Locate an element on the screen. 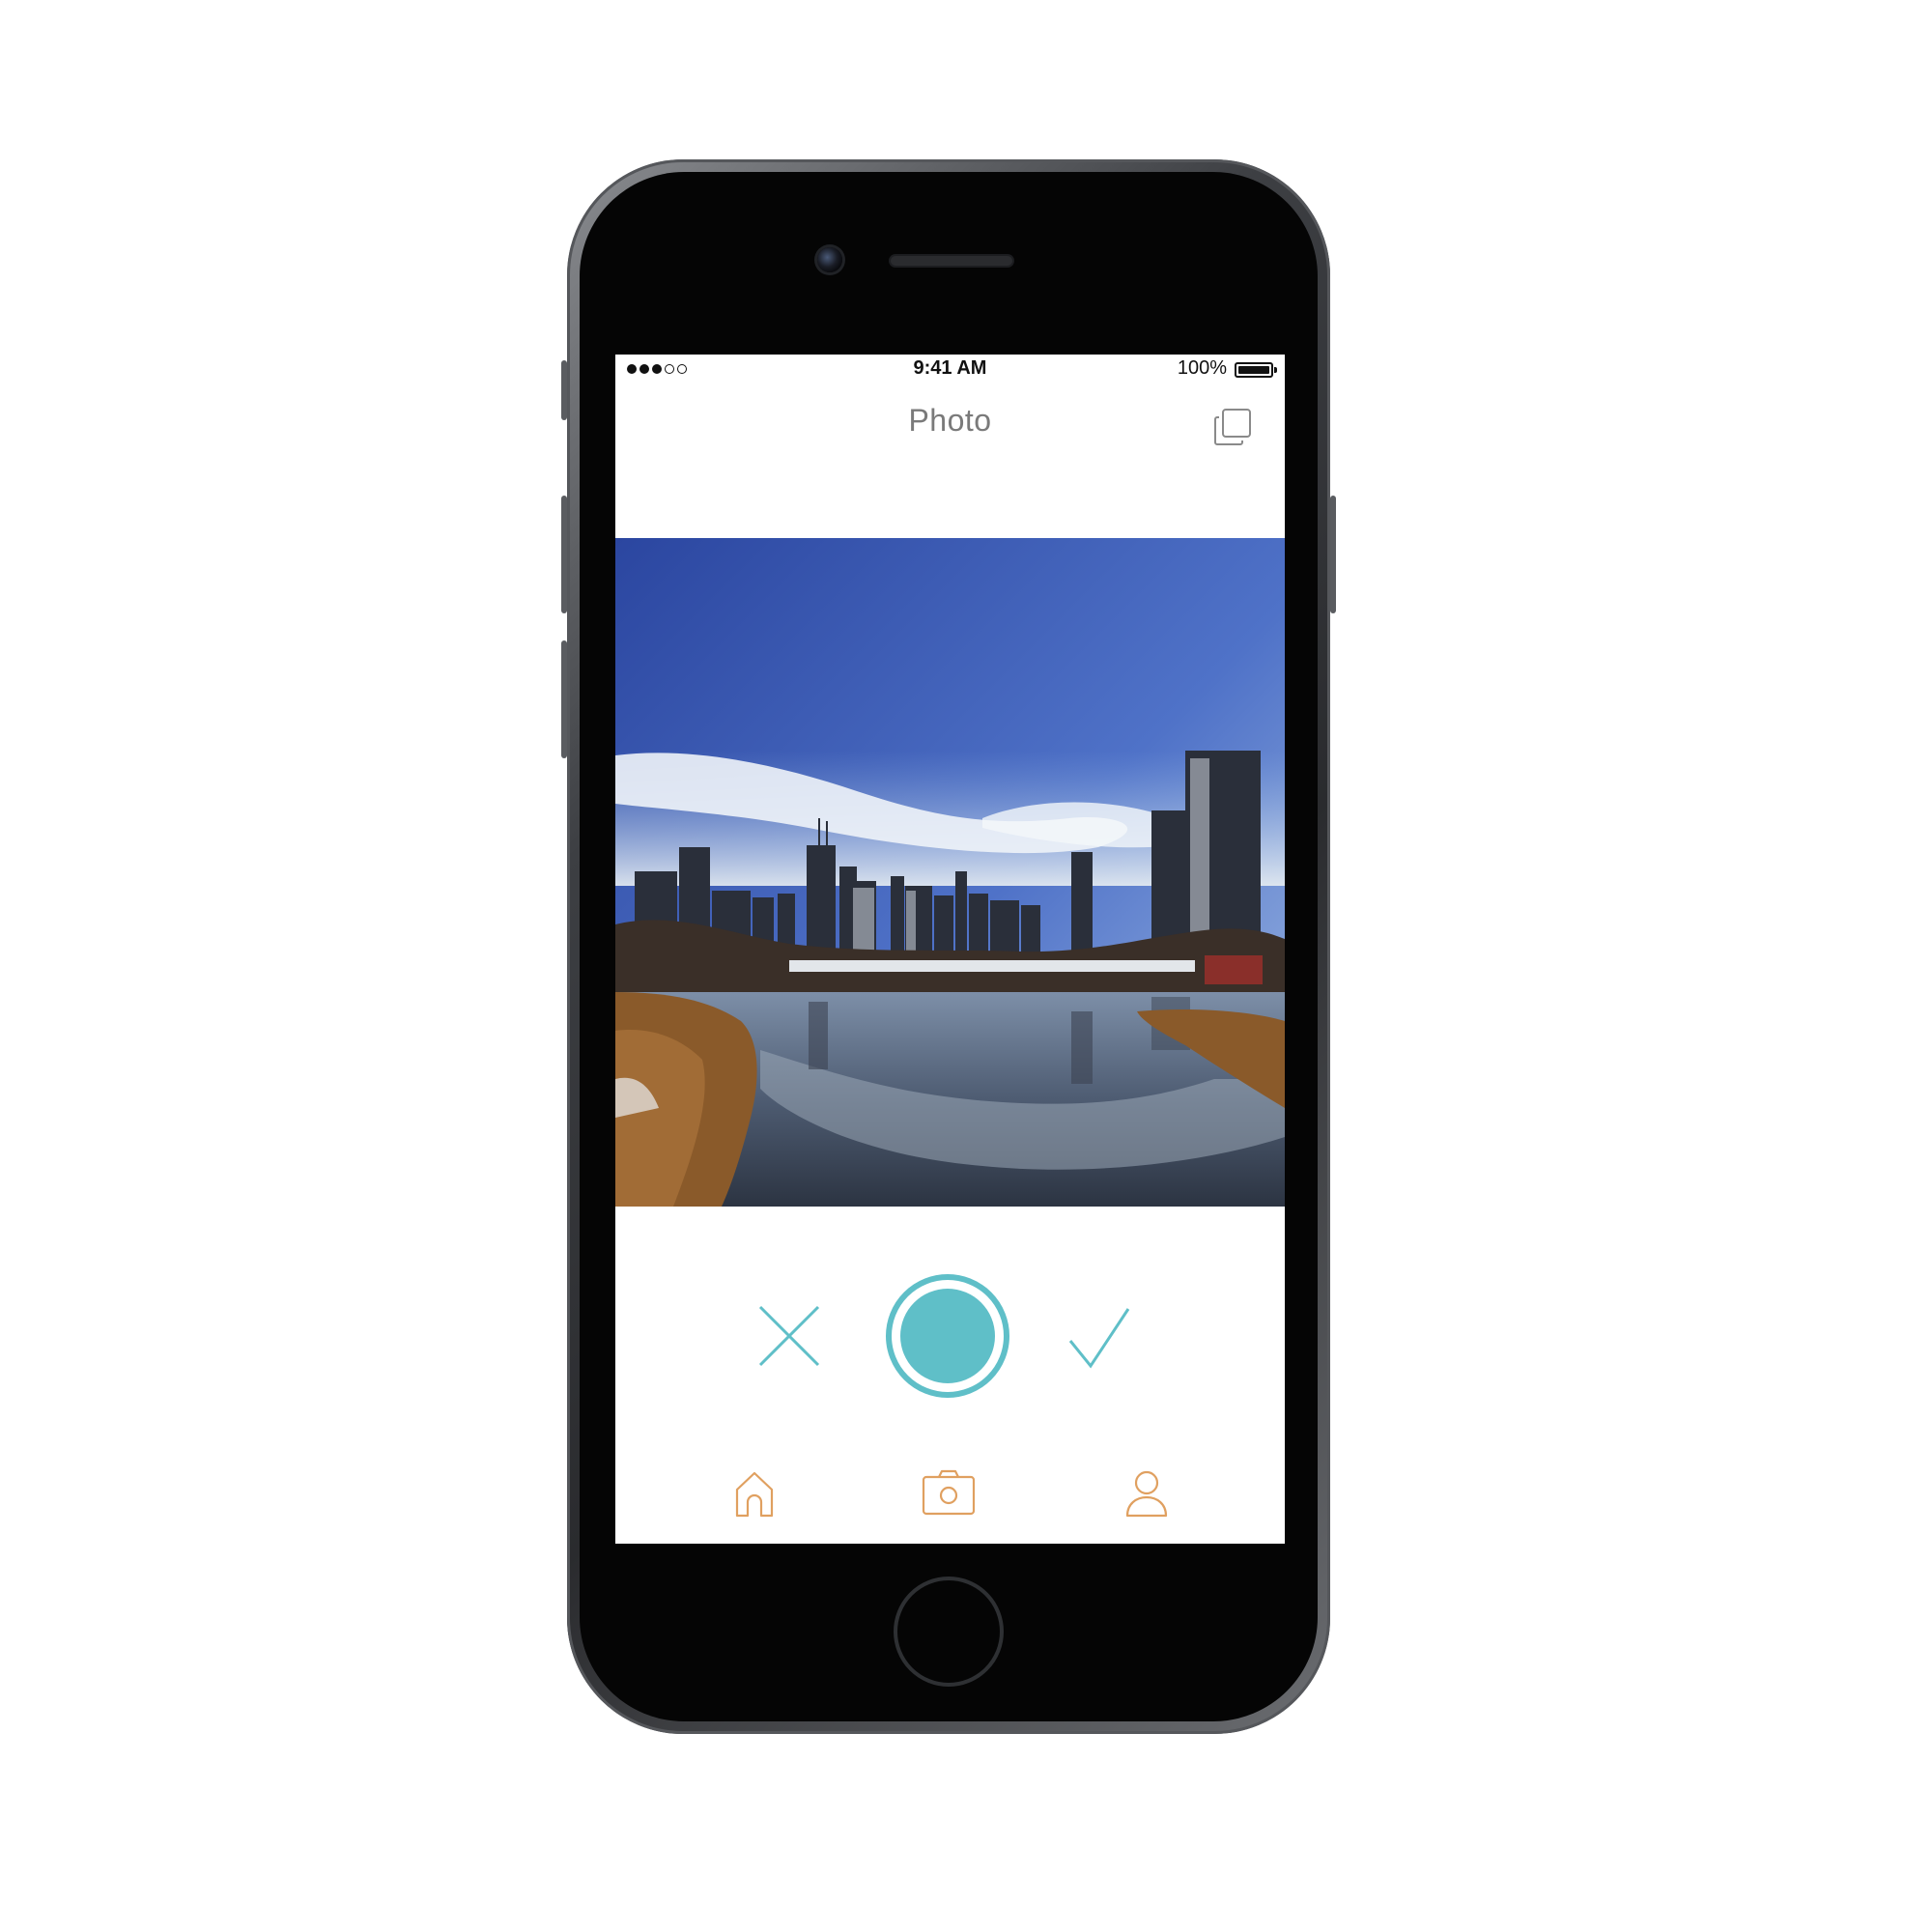 This screenshot has width=1932, height=1932. volume-up-button is located at coordinates (564, 554).